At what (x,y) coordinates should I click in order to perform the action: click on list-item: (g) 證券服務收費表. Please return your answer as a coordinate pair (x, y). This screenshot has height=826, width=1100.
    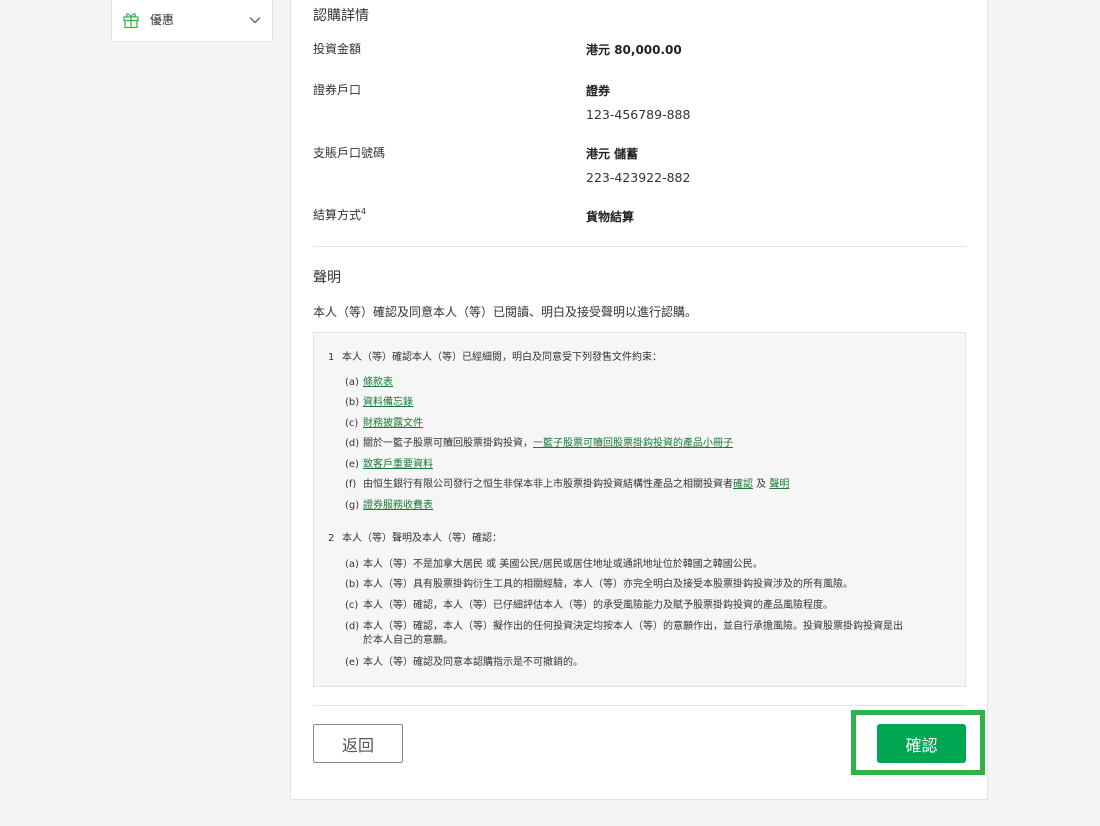
    Looking at the image, I should click on (389, 505).